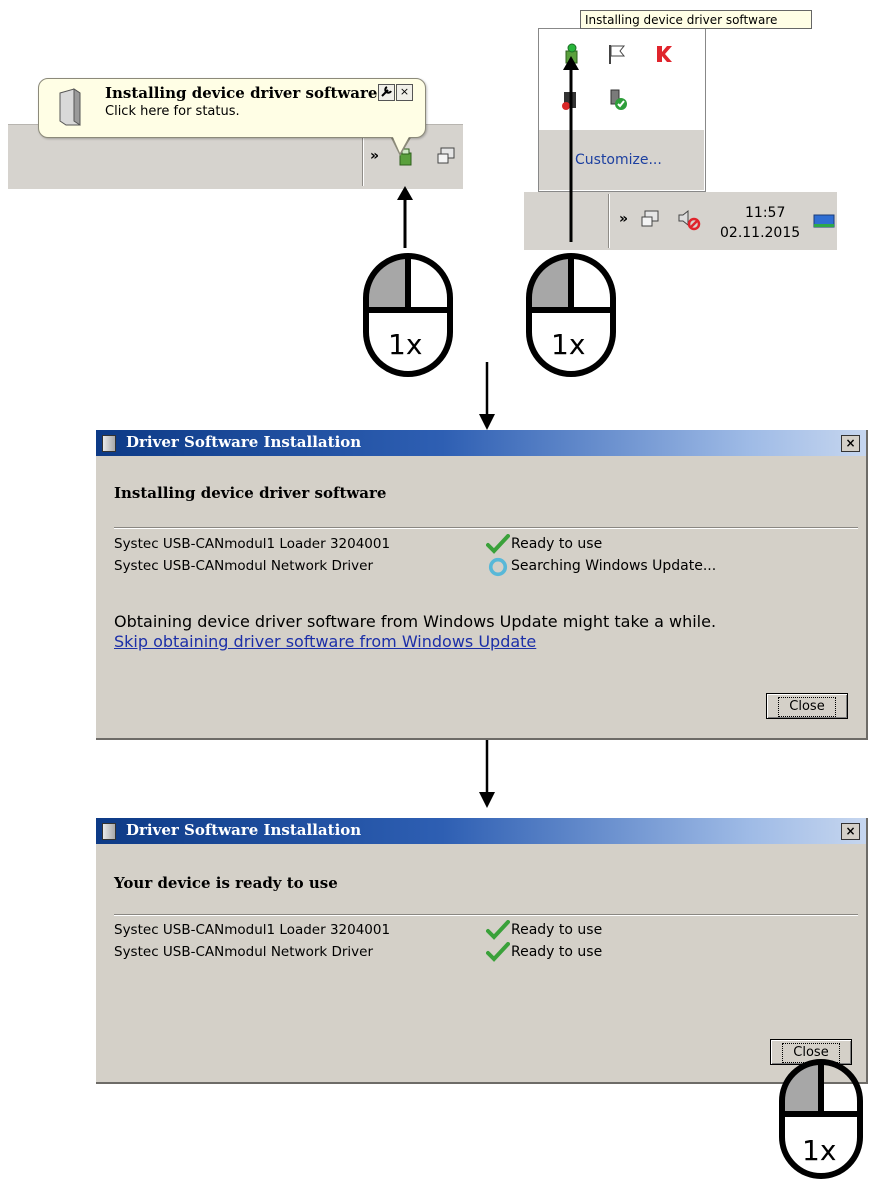  What do you see at coordinates (172, 111) in the screenshot?
I see `balloon-text: Click here for status.` at bounding box center [172, 111].